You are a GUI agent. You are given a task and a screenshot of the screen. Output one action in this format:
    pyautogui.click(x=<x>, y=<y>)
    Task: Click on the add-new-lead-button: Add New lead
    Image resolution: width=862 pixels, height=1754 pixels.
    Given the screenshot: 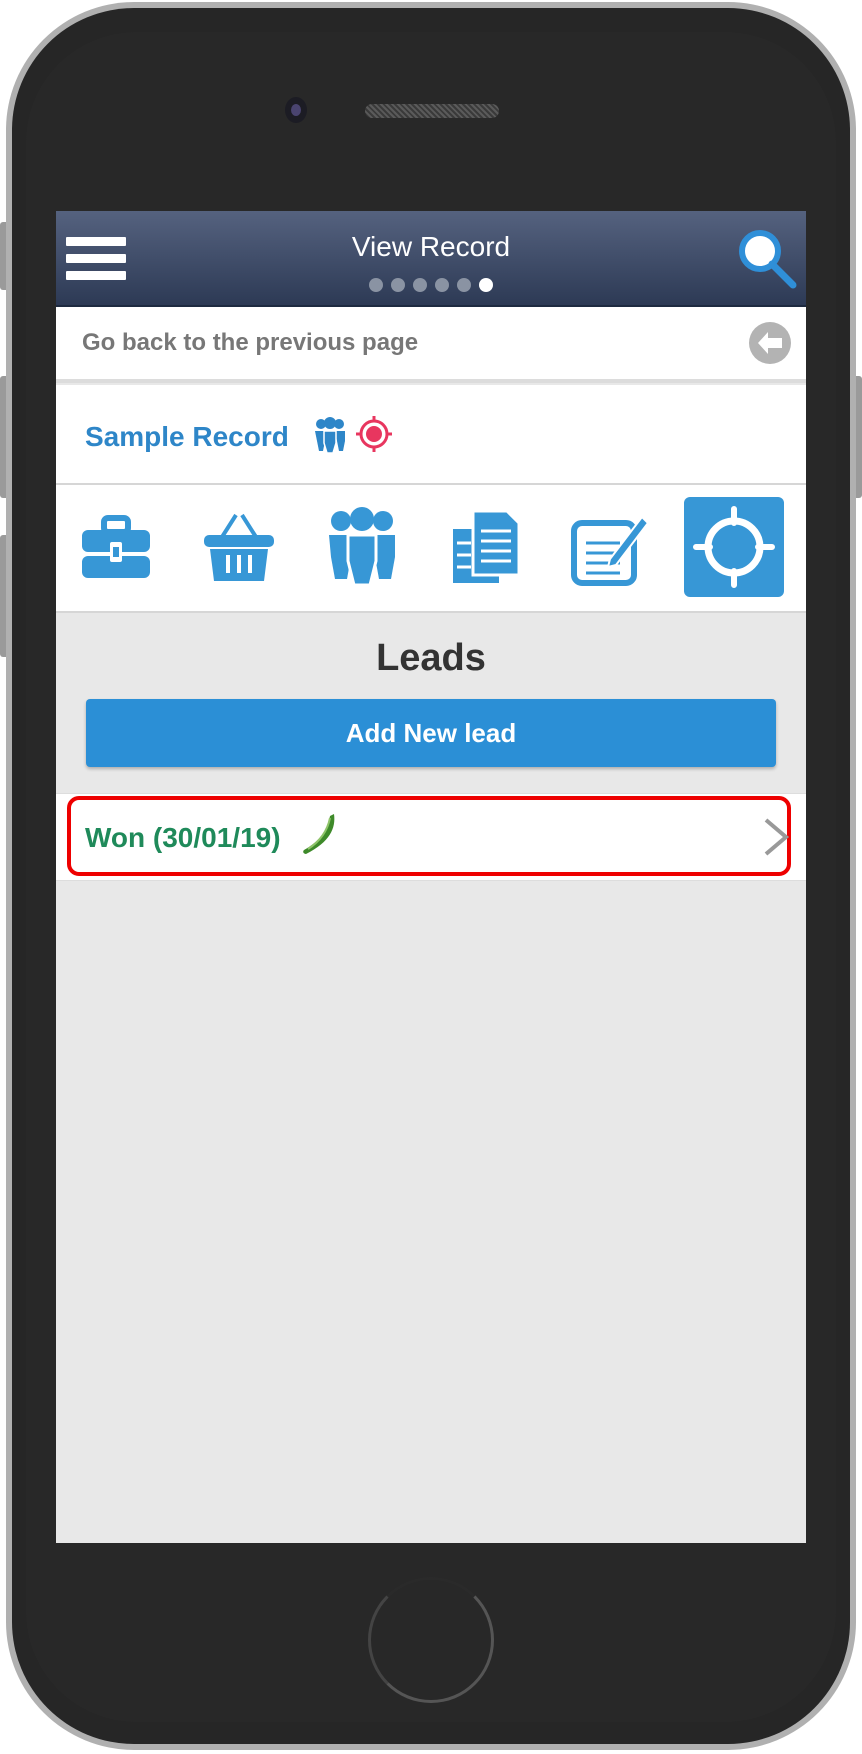 What is the action you would take?
    pyautogui.click(x=431, y=733)
    